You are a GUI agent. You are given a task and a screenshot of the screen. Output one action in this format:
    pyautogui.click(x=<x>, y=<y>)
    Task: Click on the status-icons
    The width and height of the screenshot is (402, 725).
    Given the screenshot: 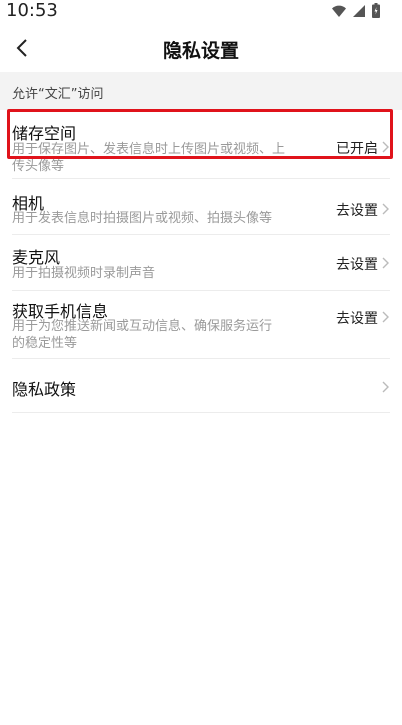 What is the action you would take?
    pyautogui.click(x=356, y=10)
    